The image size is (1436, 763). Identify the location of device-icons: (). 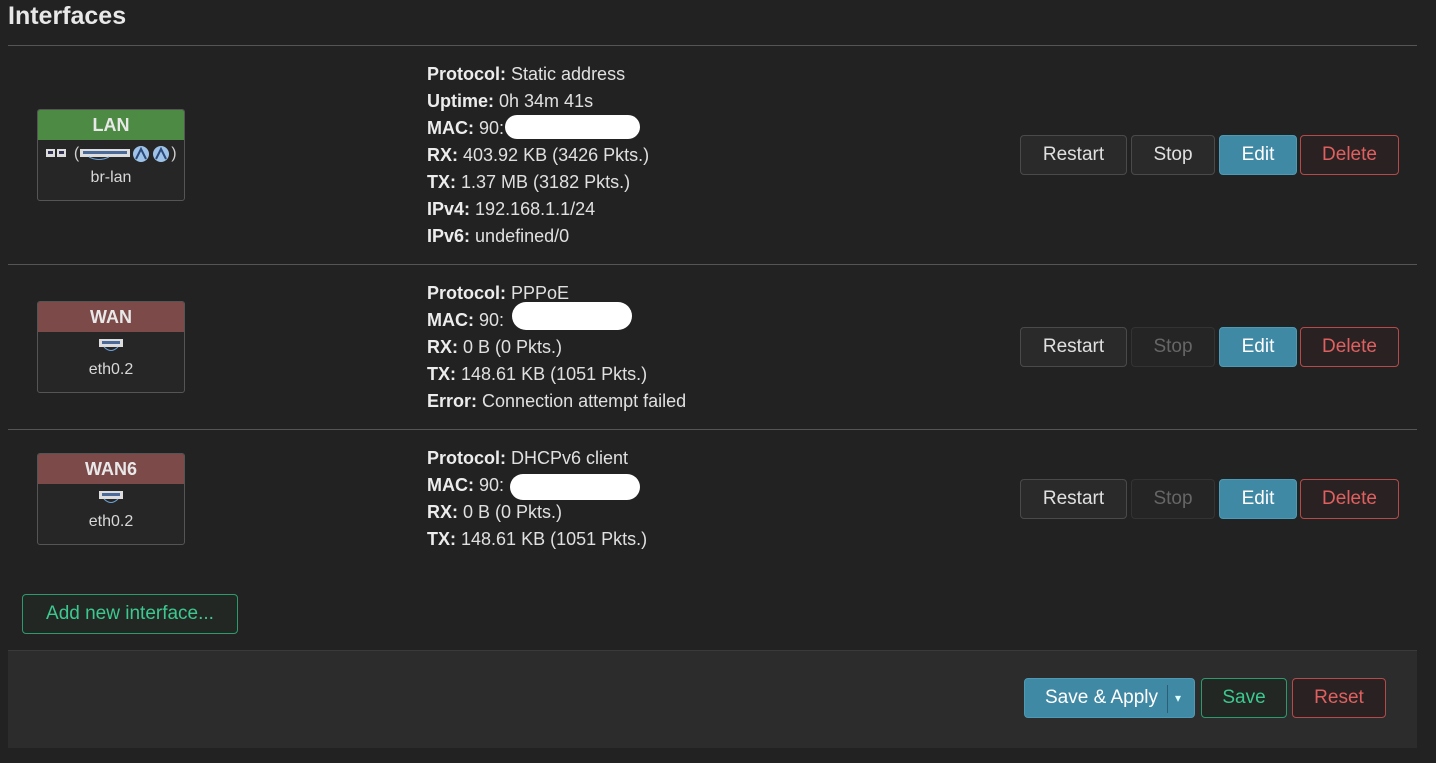
(111, 157).